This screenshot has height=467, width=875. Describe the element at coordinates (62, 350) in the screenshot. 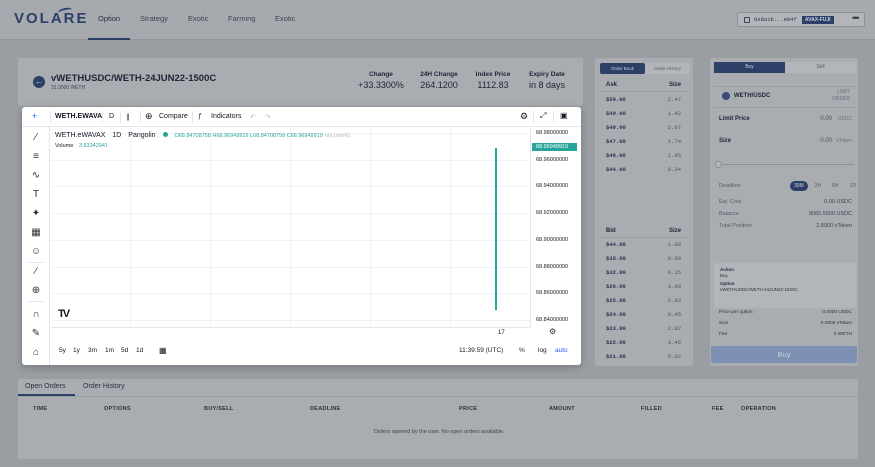

I see `range-5y: 5y` at that location.